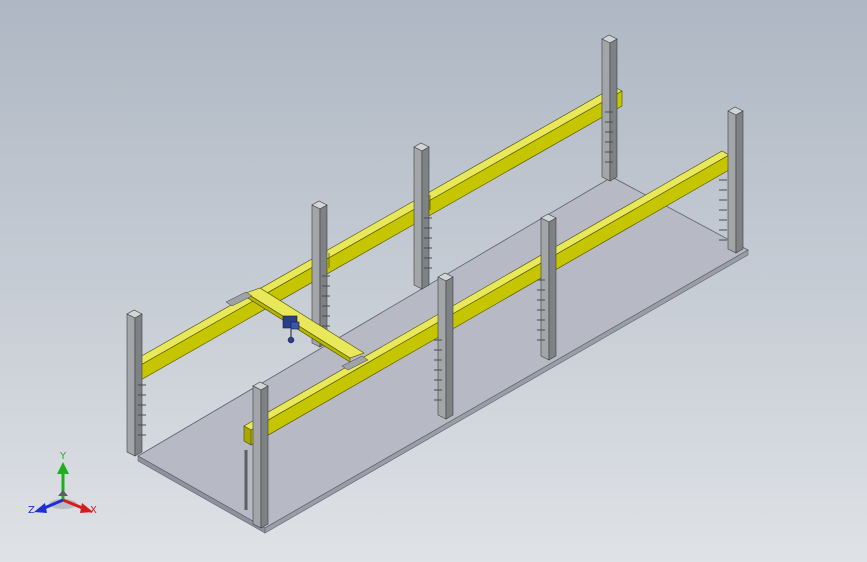 The image size is (867, 562). Describe the element at coordinates (291, 329) in the screenshot. I see `hoist-trolley` at that location.